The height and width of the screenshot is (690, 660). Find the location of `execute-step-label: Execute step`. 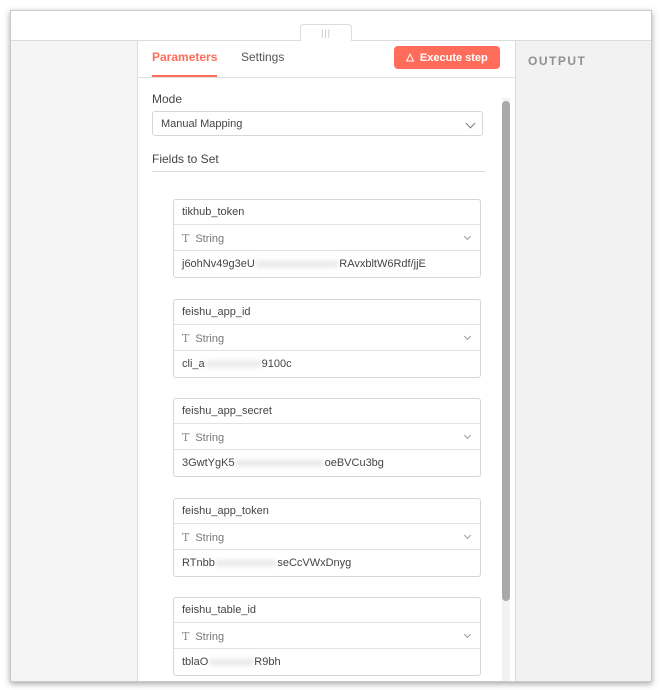

execute-step-label: Execute step is located at coordinates (453, 57).